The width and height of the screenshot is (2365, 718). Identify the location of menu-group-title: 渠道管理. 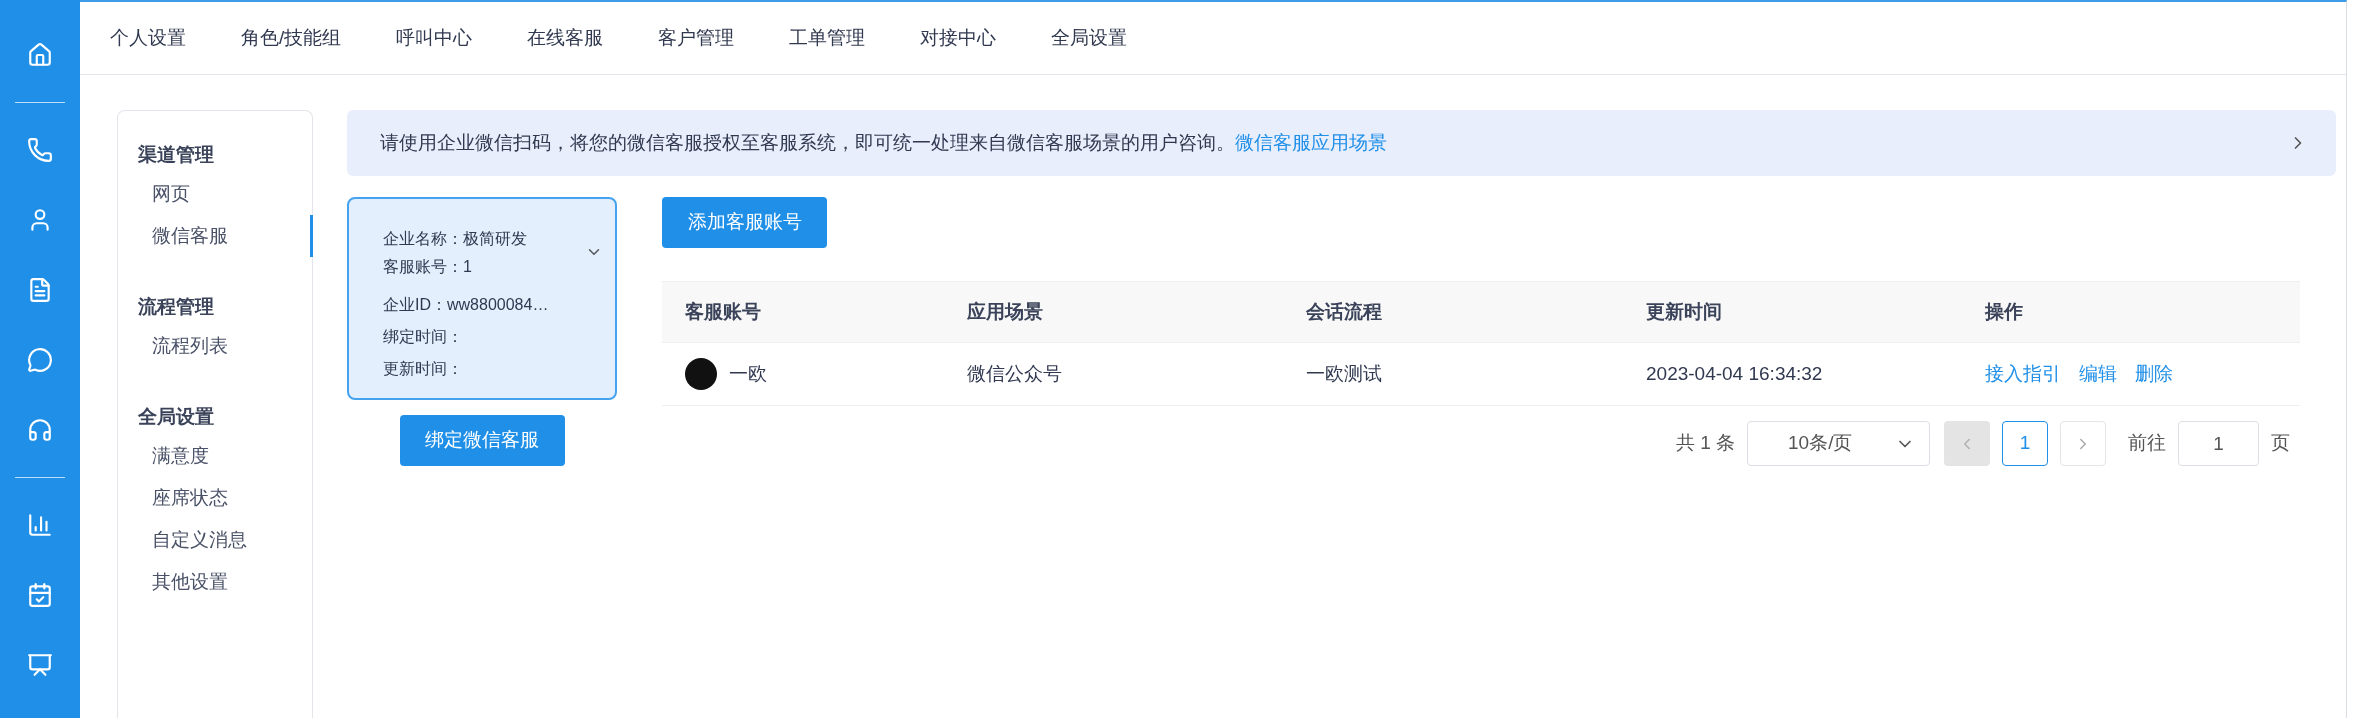
(176, 154).